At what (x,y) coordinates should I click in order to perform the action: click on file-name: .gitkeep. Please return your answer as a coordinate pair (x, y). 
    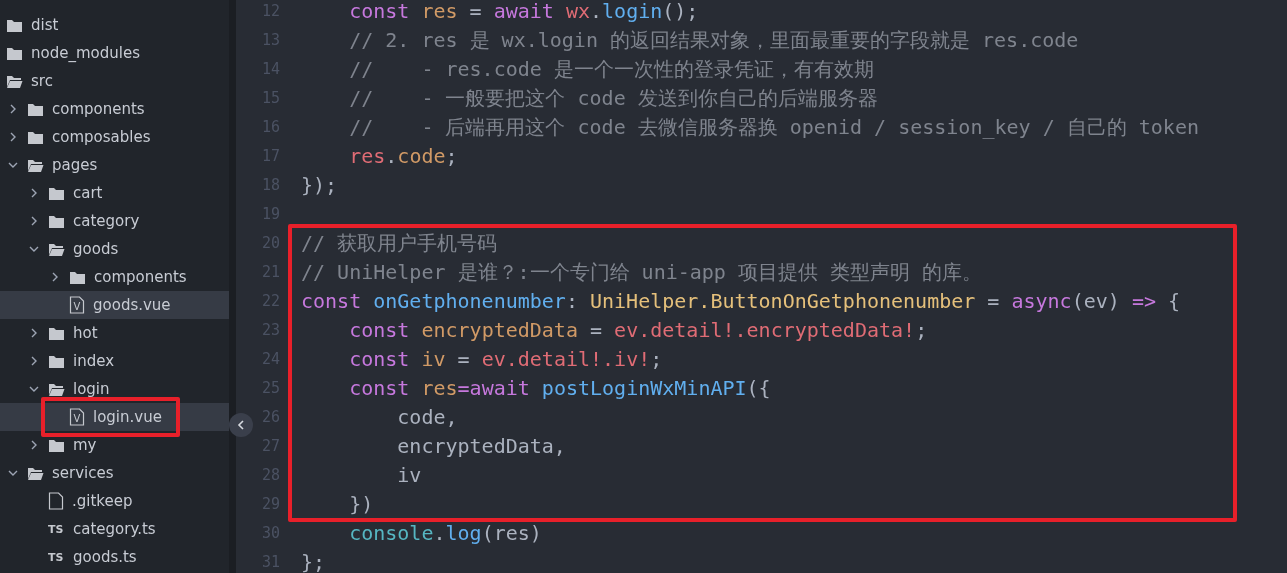
    Looking at the image, I should click on (102, 501).